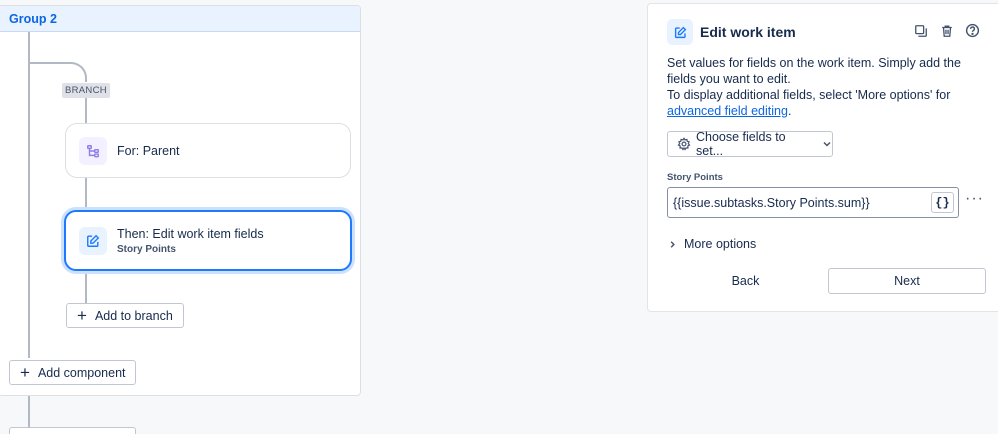 The height and width of the screenshot is (434, 998). What do you see at coordinates (208, 150) in the screenshot?
I see `for-parent-card: For: Parent` at bounding box center [208, 150].